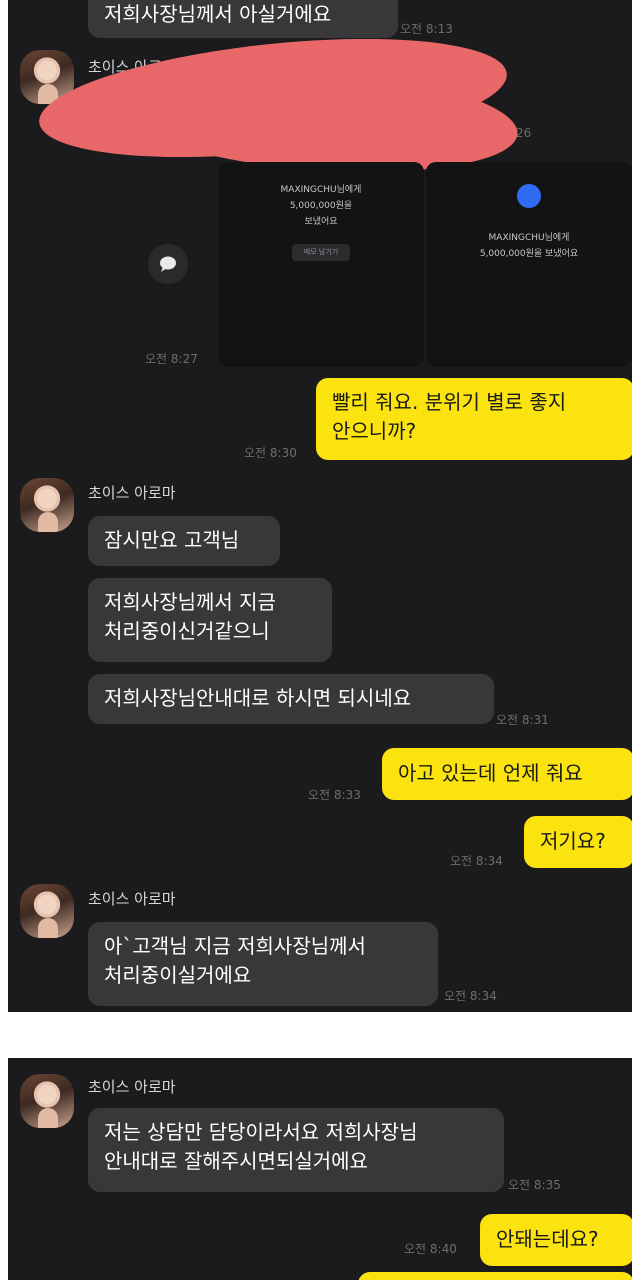  I want to click on message-text: 저는 상담만 담당이라서요 저희사장님, so click(261, 1132).